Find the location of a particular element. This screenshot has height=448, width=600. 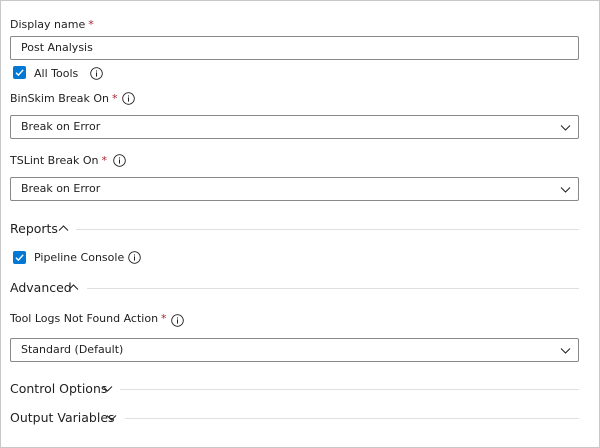

pipeline-console-label: Pipeline Console is located at coordinates (79, 257).